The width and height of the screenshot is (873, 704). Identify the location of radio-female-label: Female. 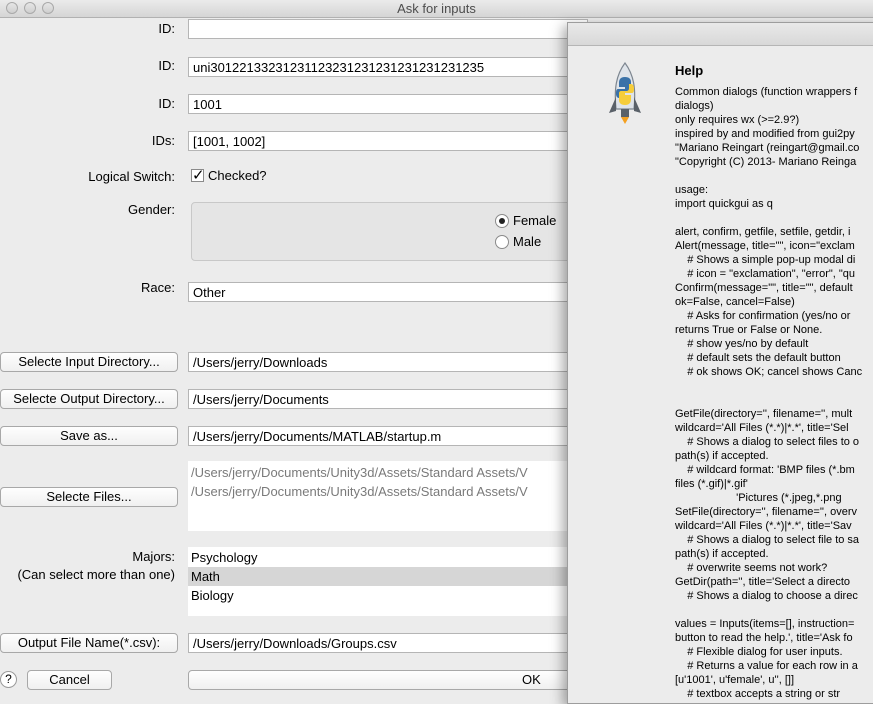
(535, 220).